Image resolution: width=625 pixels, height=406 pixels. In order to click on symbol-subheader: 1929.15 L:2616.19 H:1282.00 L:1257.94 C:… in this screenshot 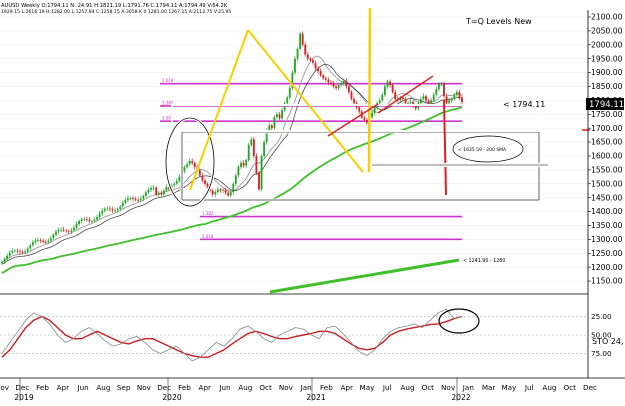, I will do `click(116, 12)`.